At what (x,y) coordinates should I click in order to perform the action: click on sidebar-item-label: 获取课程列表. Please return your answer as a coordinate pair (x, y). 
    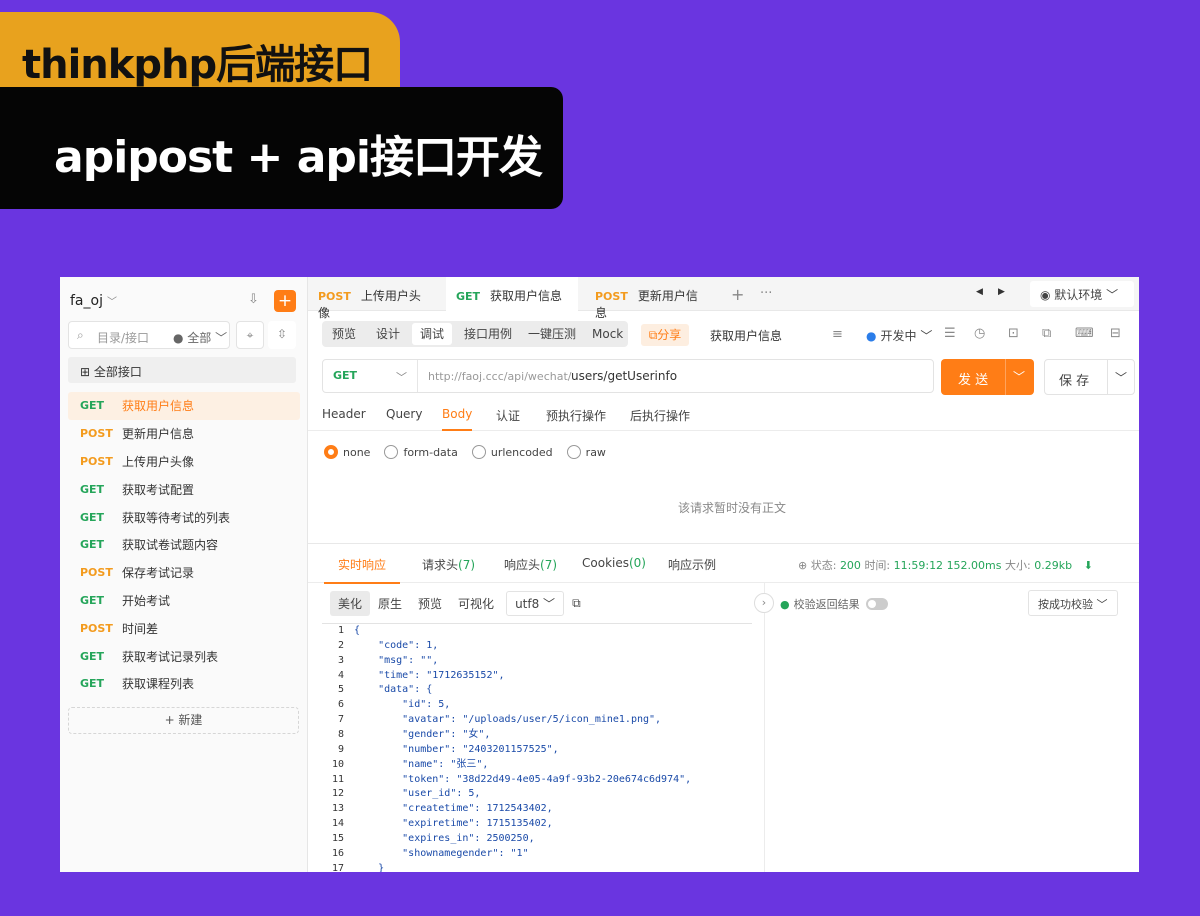
    Looking at the image, I should click on (158, 684).